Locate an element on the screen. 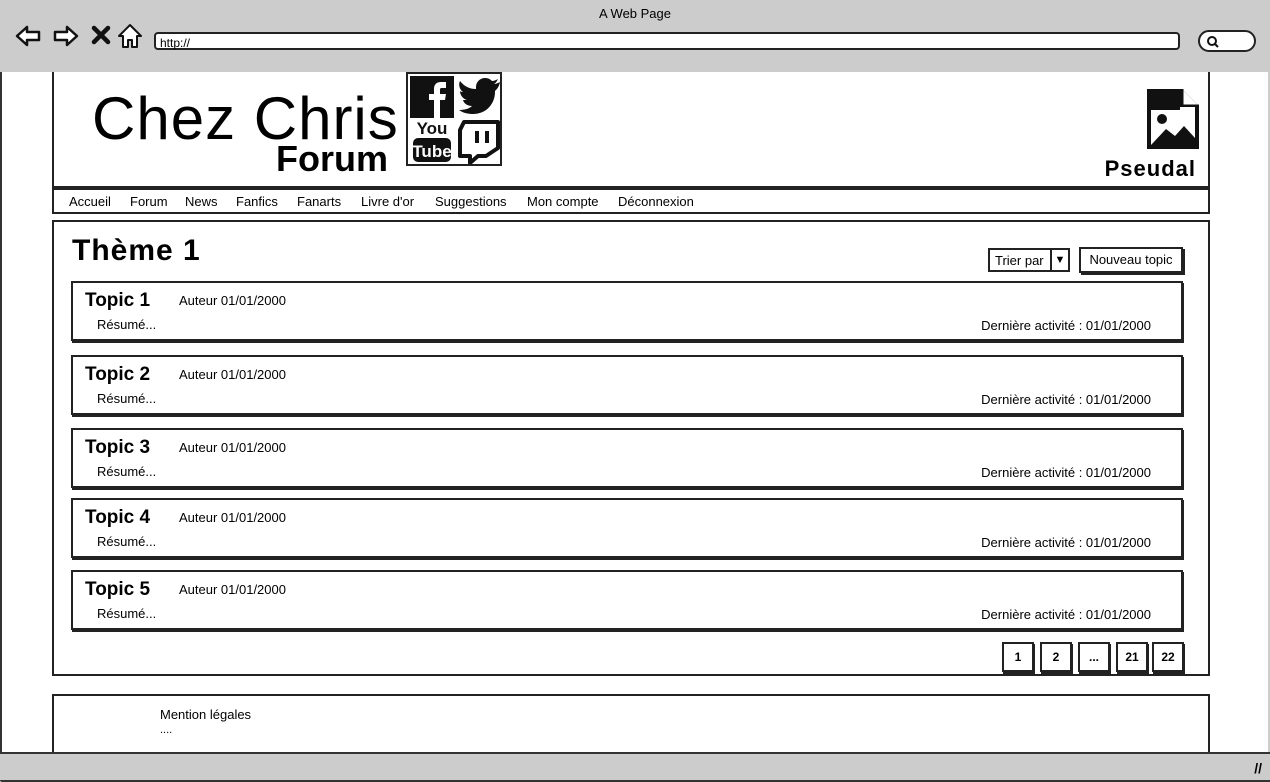  nav-item-news: News is located at coordinates (201, 201).